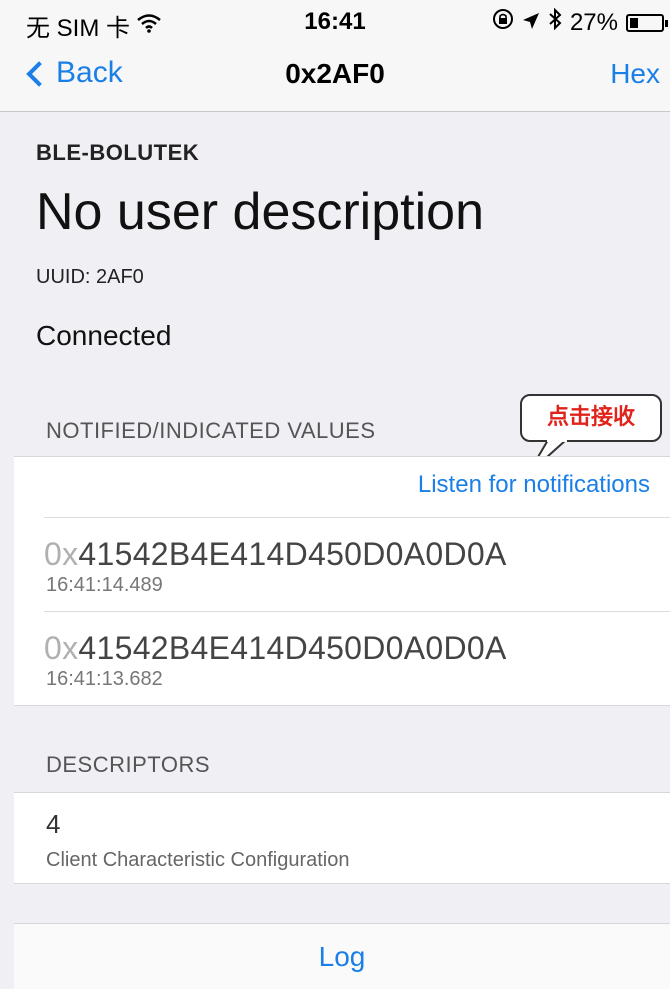  I want to click on list-item: 0x41542B4E414D450D0A0D0A 16:41:14.489, so click(357, 565).